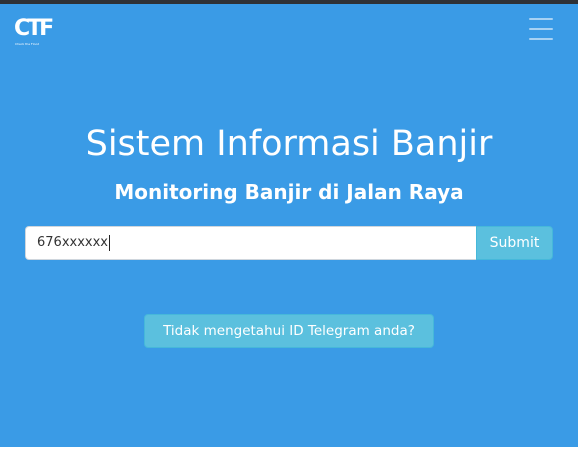 The height and width of the screenshot is (453, 578). I want to click on brand-logo: CTF Check the Flood, so click(34, 32).